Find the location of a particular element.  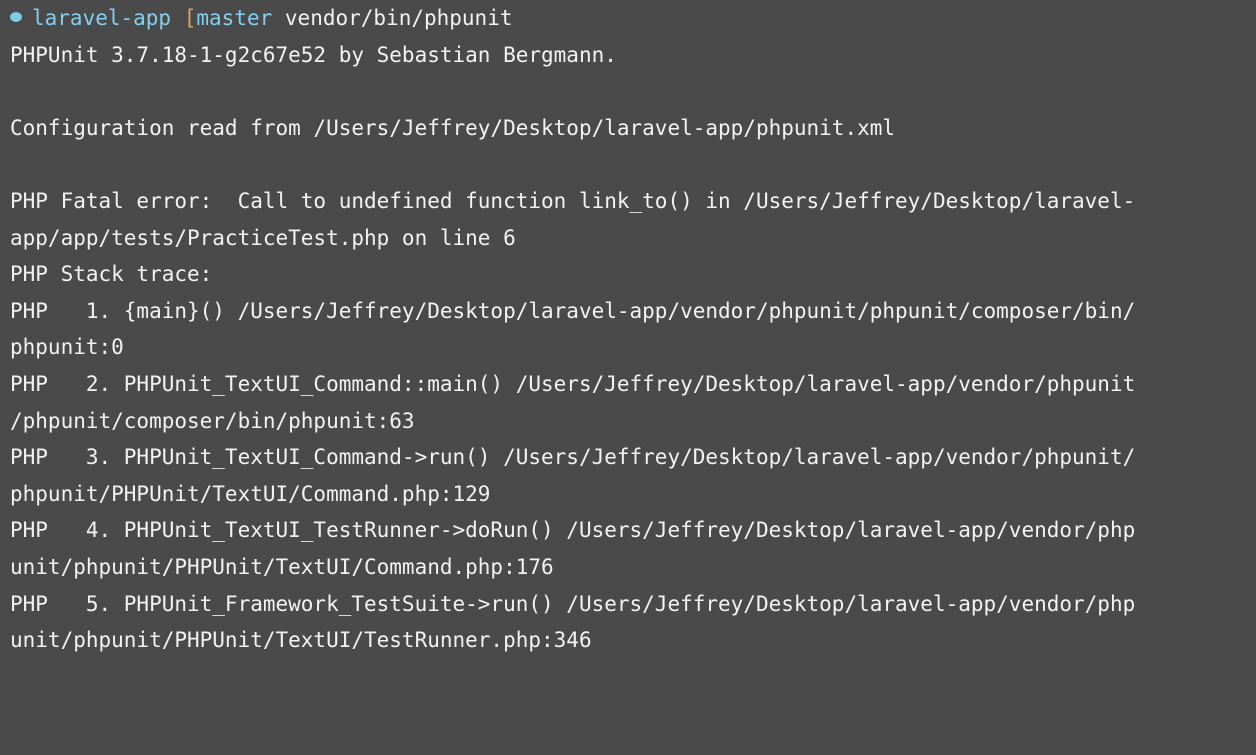

prompt-branch: master is located at coordinates (234, 18).